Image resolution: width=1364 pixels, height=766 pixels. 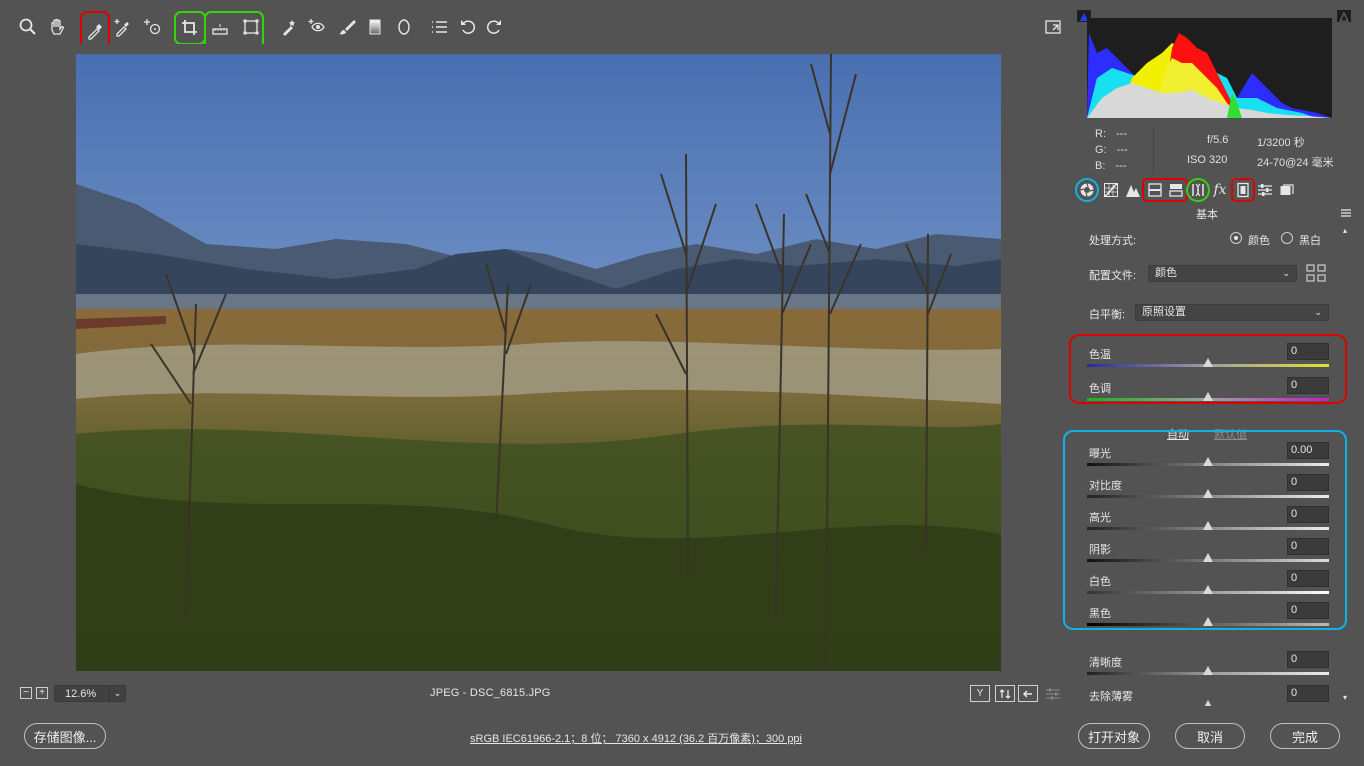 I want to click on histogram, so click(x=1215, y=67).